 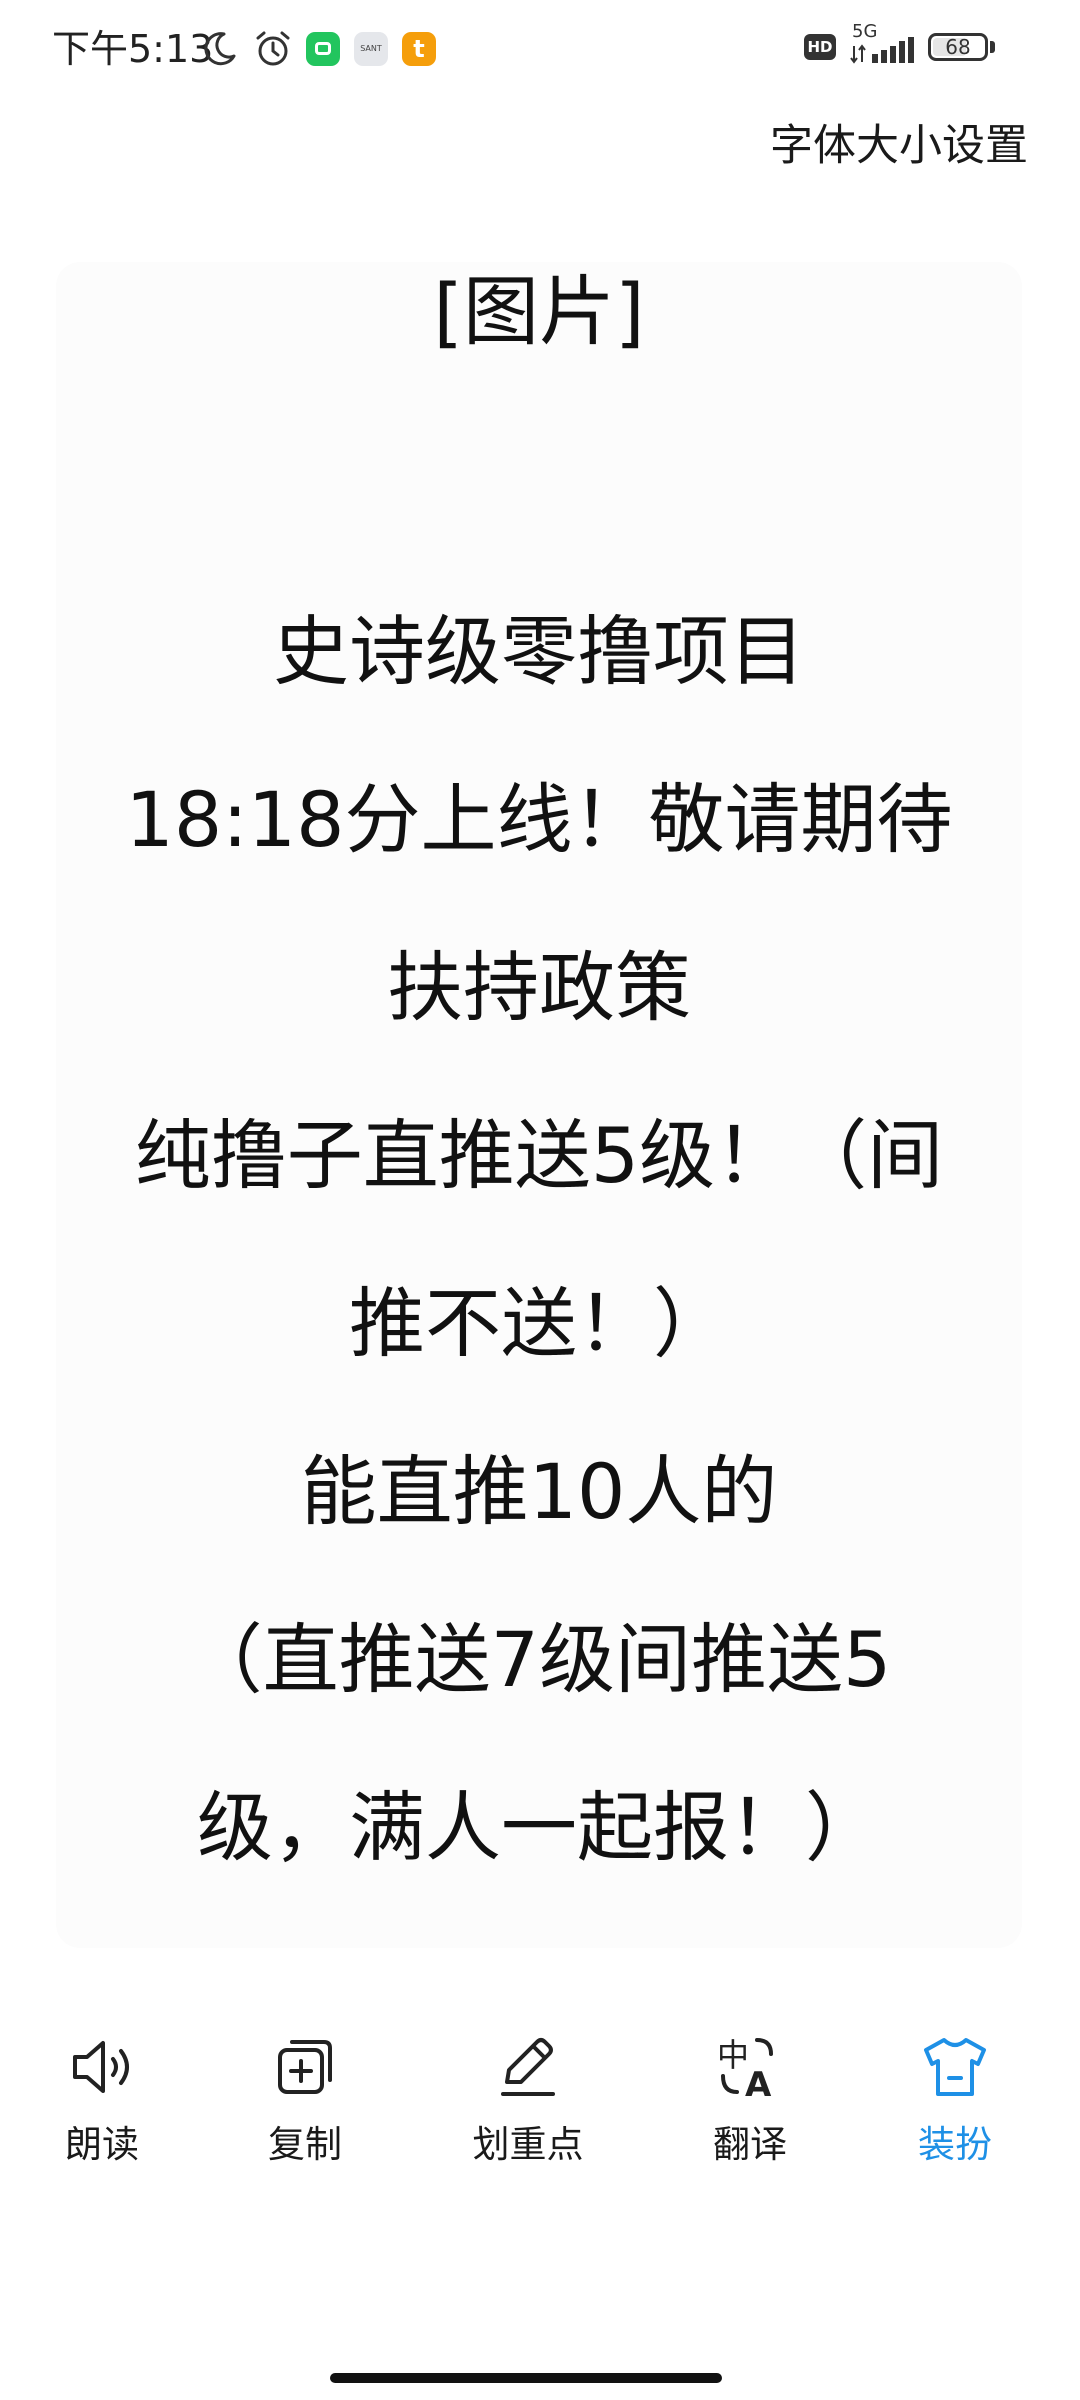 I want to click on dress-up-button: 装扮, so click(x=955, y=2100).